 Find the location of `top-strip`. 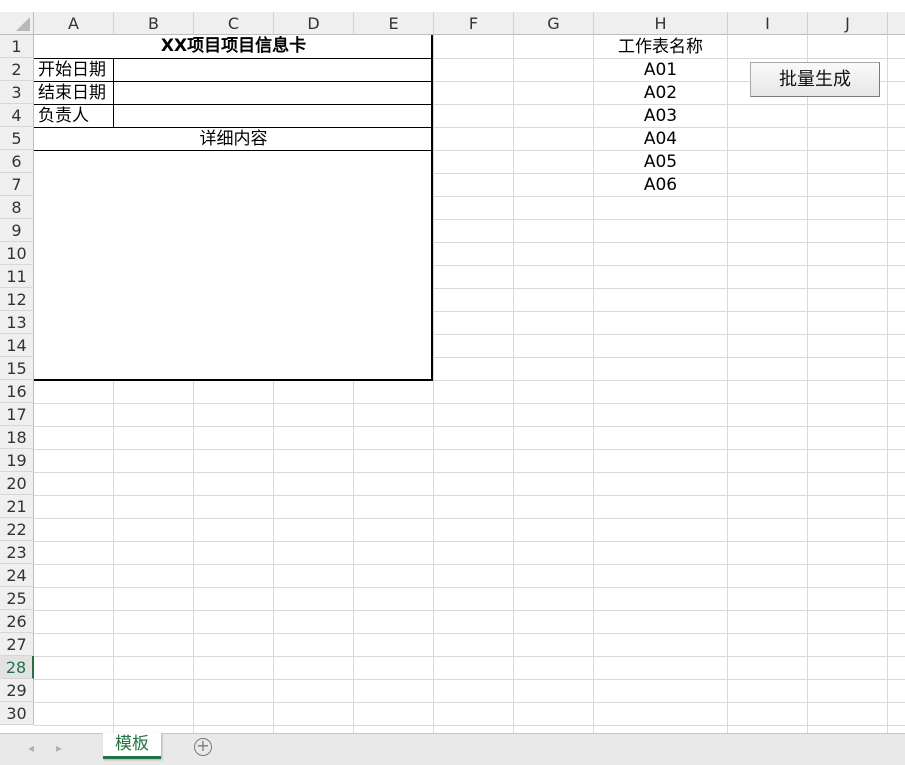

top-strip is located at coordinates (452, 6).